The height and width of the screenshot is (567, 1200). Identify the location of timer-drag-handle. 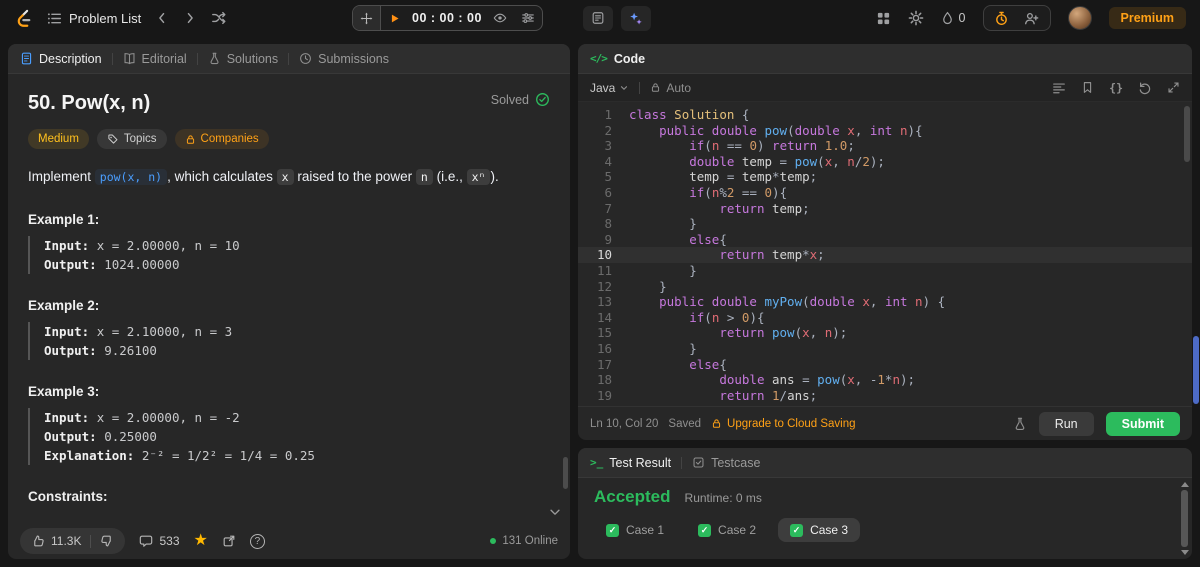
(367, 18).